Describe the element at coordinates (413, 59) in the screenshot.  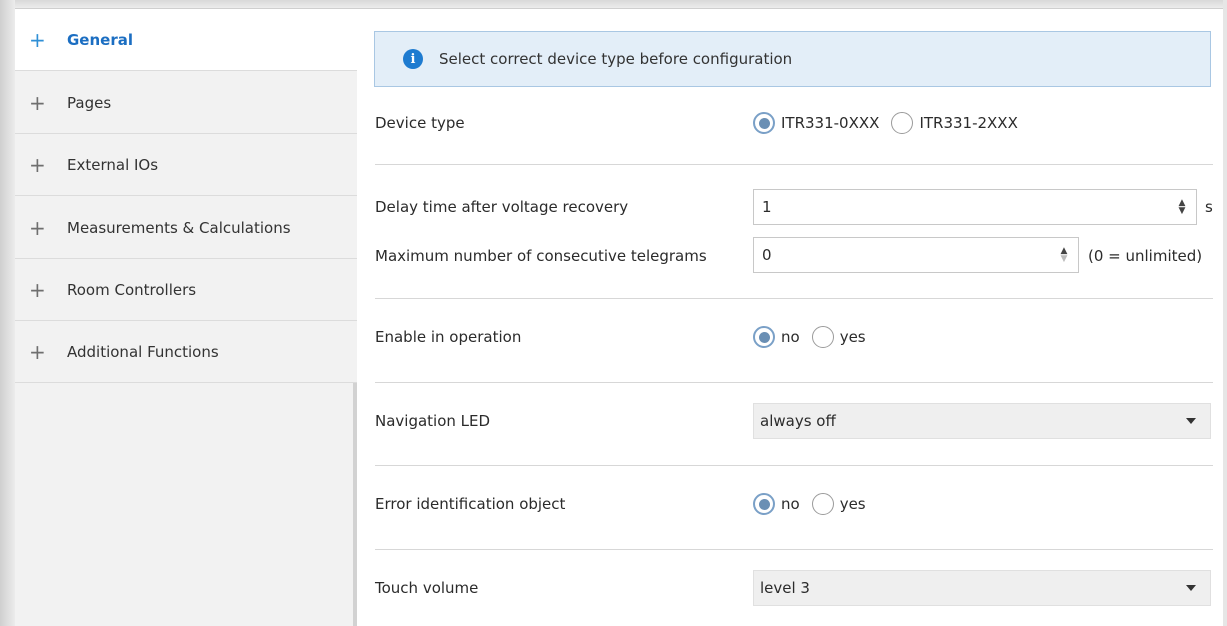
I see `info-icon: i` at that location.